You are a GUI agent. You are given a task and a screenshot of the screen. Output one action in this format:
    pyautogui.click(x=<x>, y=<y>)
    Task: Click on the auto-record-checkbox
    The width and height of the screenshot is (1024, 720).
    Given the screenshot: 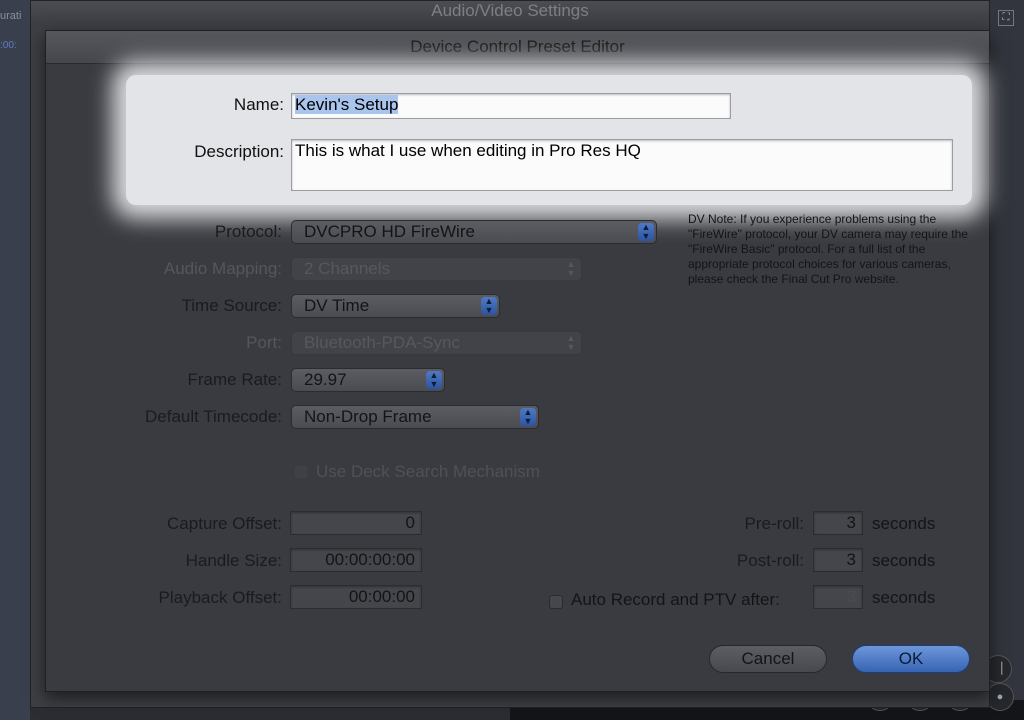 What is the action you would take?
    pyautogui.click(x=556, y=602)
    